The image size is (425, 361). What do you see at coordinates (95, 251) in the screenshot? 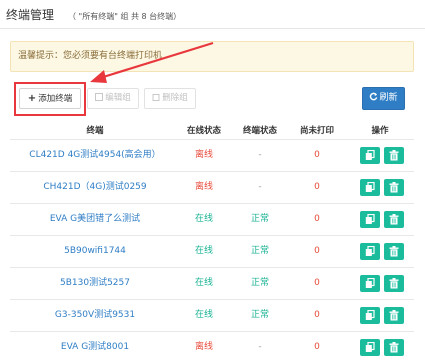
I see `terminal-name-link: 5B90wifi1744` at bounding box center [95, 251].